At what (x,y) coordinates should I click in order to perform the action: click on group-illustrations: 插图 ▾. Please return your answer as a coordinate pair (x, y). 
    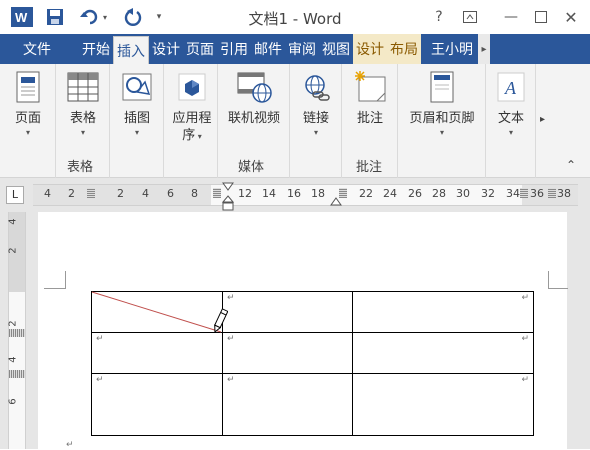
    Looking at the image, I should click on (137, 121).